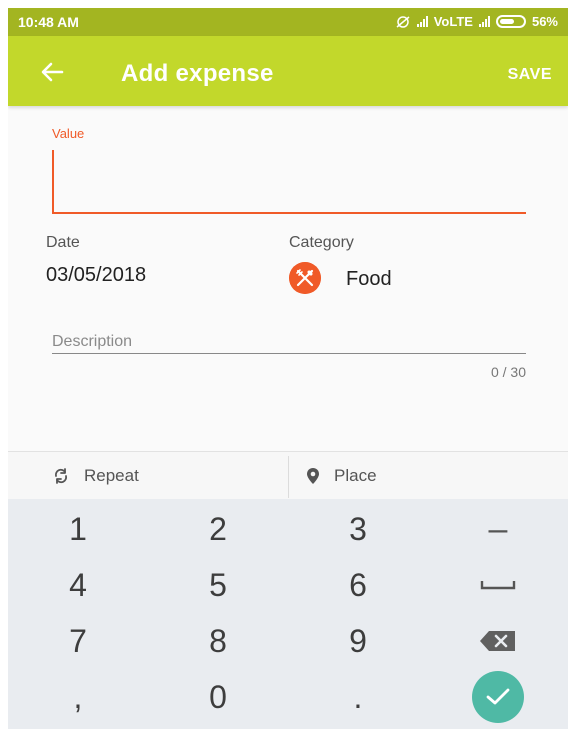  I want to click on status-bar: 10:48 AM VoLTE 56%, so click(288, 22).